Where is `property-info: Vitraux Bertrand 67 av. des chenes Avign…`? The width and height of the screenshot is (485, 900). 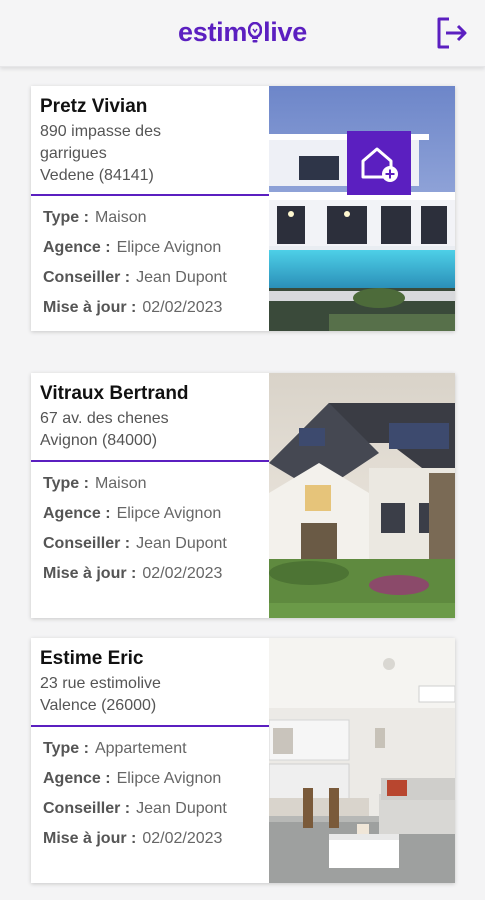
property-info: Vitraux Bertrand 67 av. des chenes Avign… is located at coordinates (150, 495).